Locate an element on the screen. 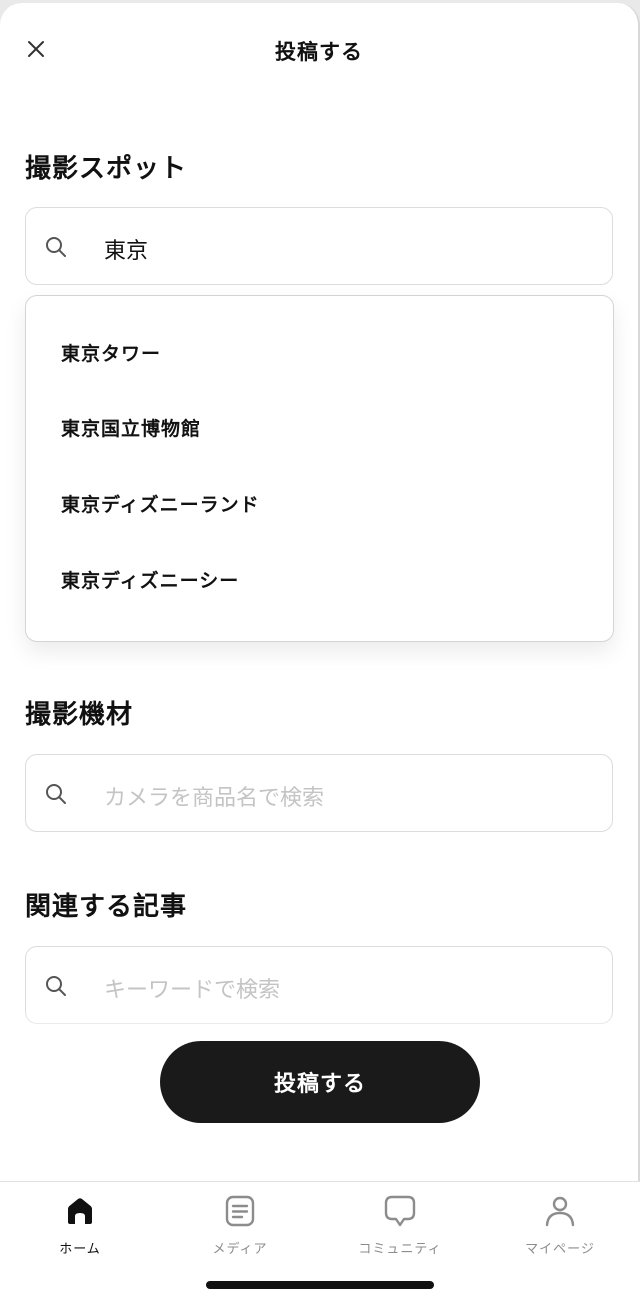 The height and width of the screenshot is (1303, 640). tab-home: ホーム is located at coordinates (80, 1225).